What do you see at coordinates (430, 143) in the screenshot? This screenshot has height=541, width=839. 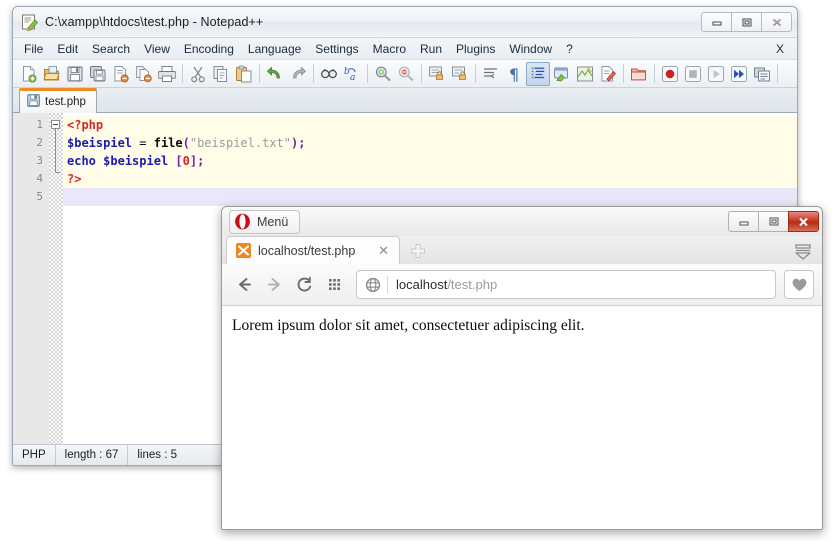 I see `code-line-2: $beispiel = file("beispiel.txt");` at bounding box center [430, 143].